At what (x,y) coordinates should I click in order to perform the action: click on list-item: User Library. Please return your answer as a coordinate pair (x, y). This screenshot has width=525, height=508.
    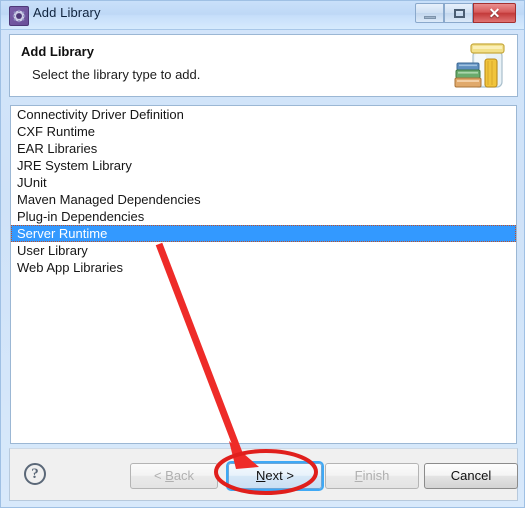
    Looking at the image, I should click on (263, 250).